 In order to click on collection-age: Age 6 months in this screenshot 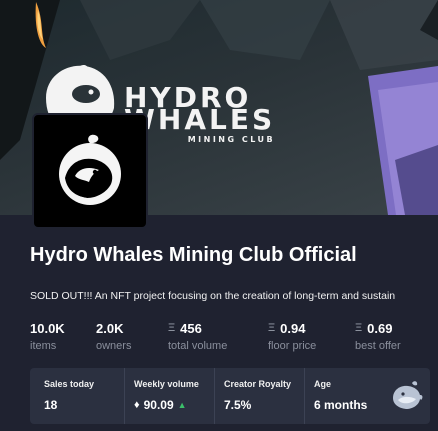, I will do `click(340, 396)`.